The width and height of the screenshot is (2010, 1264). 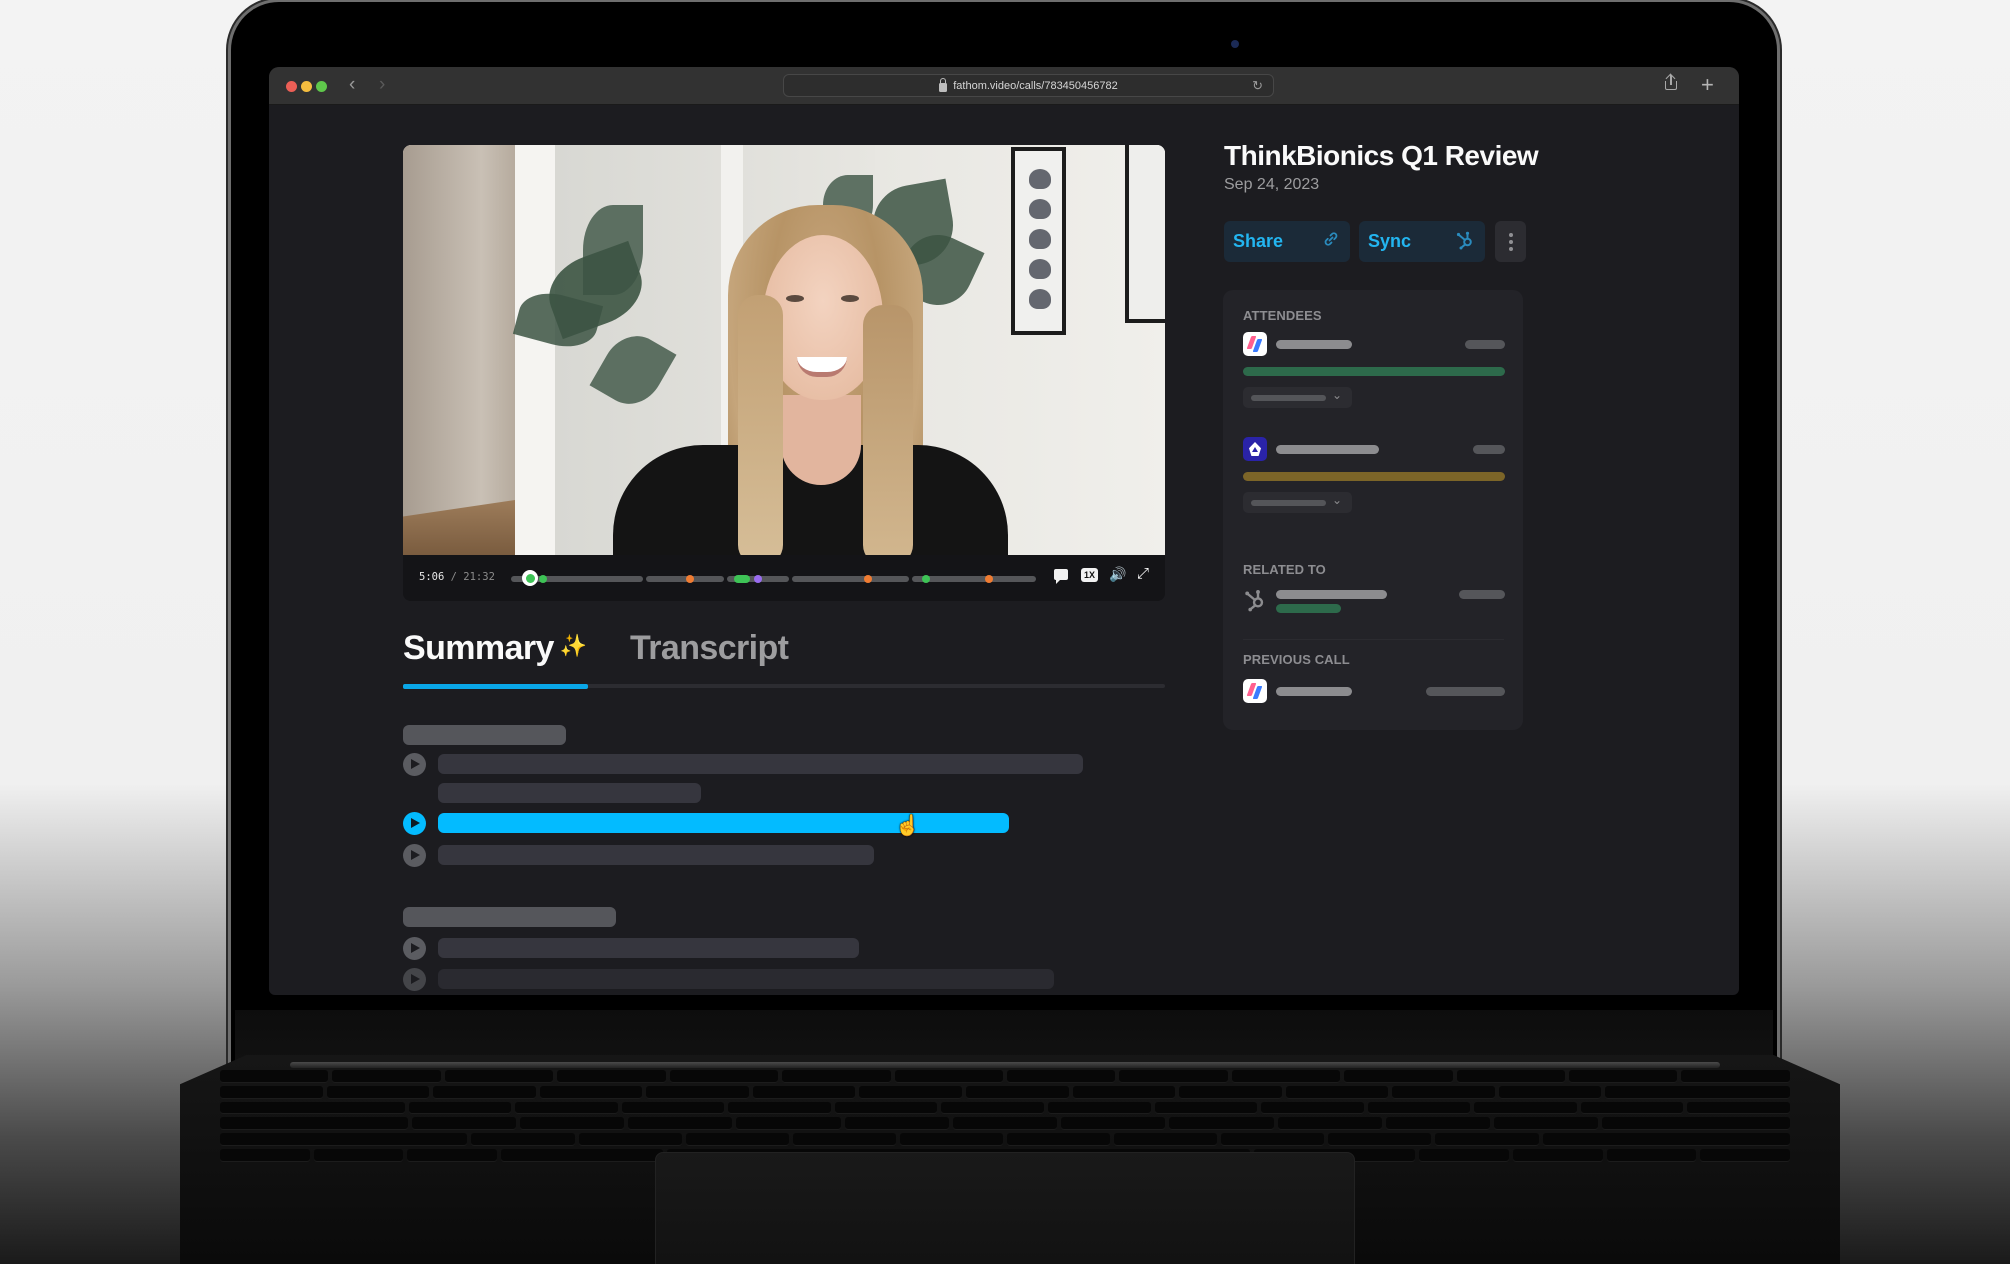 I want to click on browser-toolbar: ‹ › fathom.video/calls/783450456782 ↻ +, so click(x=1004, y=86).